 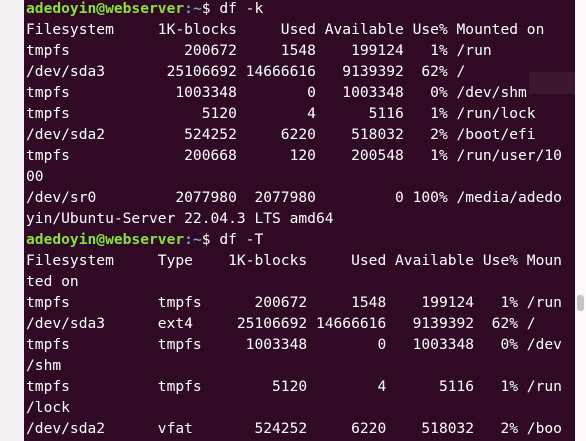 What do you see at coordinates (241, 239) in the screenshot?
I see `command-text: df -T` at bounding box center [241, 239].